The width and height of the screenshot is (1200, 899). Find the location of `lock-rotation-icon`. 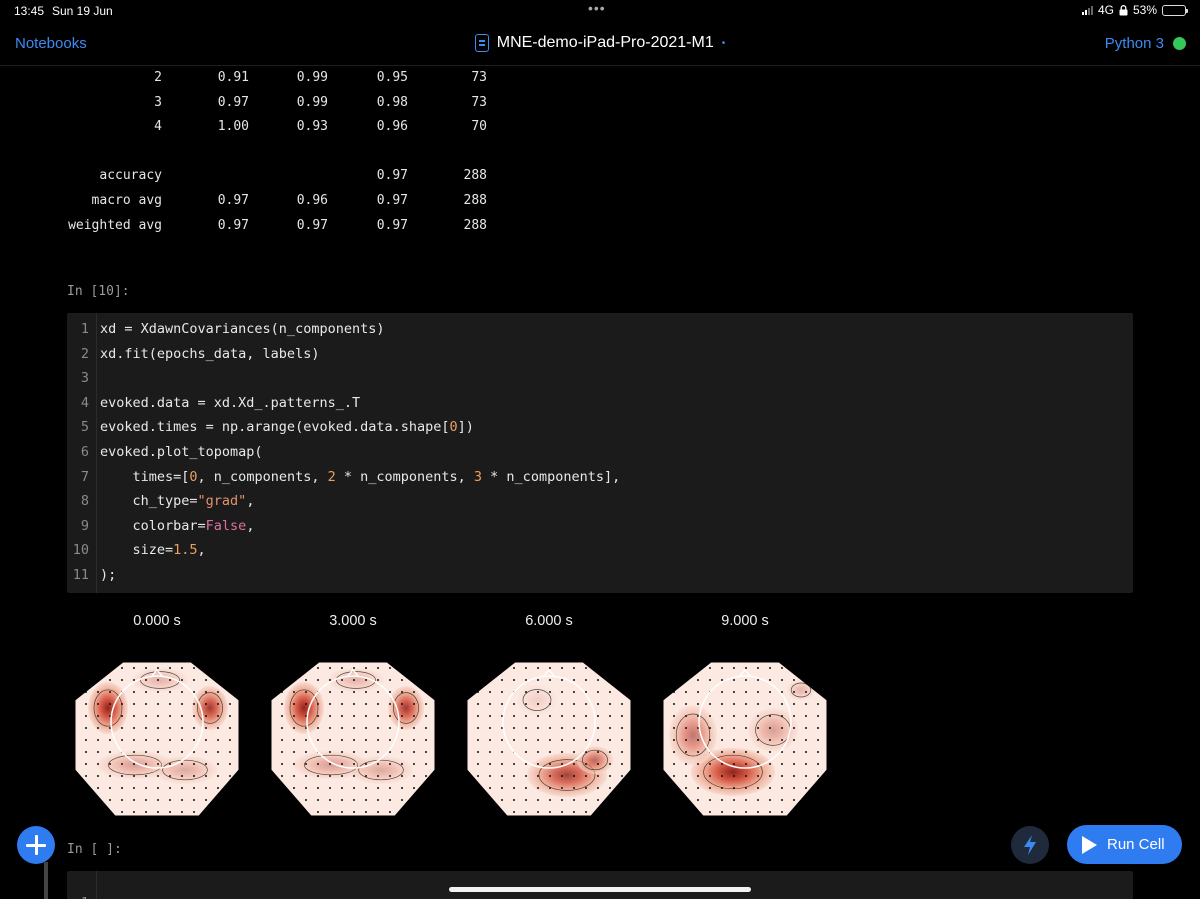

lock-rotation-icon is located at coordinates (1123, 9).